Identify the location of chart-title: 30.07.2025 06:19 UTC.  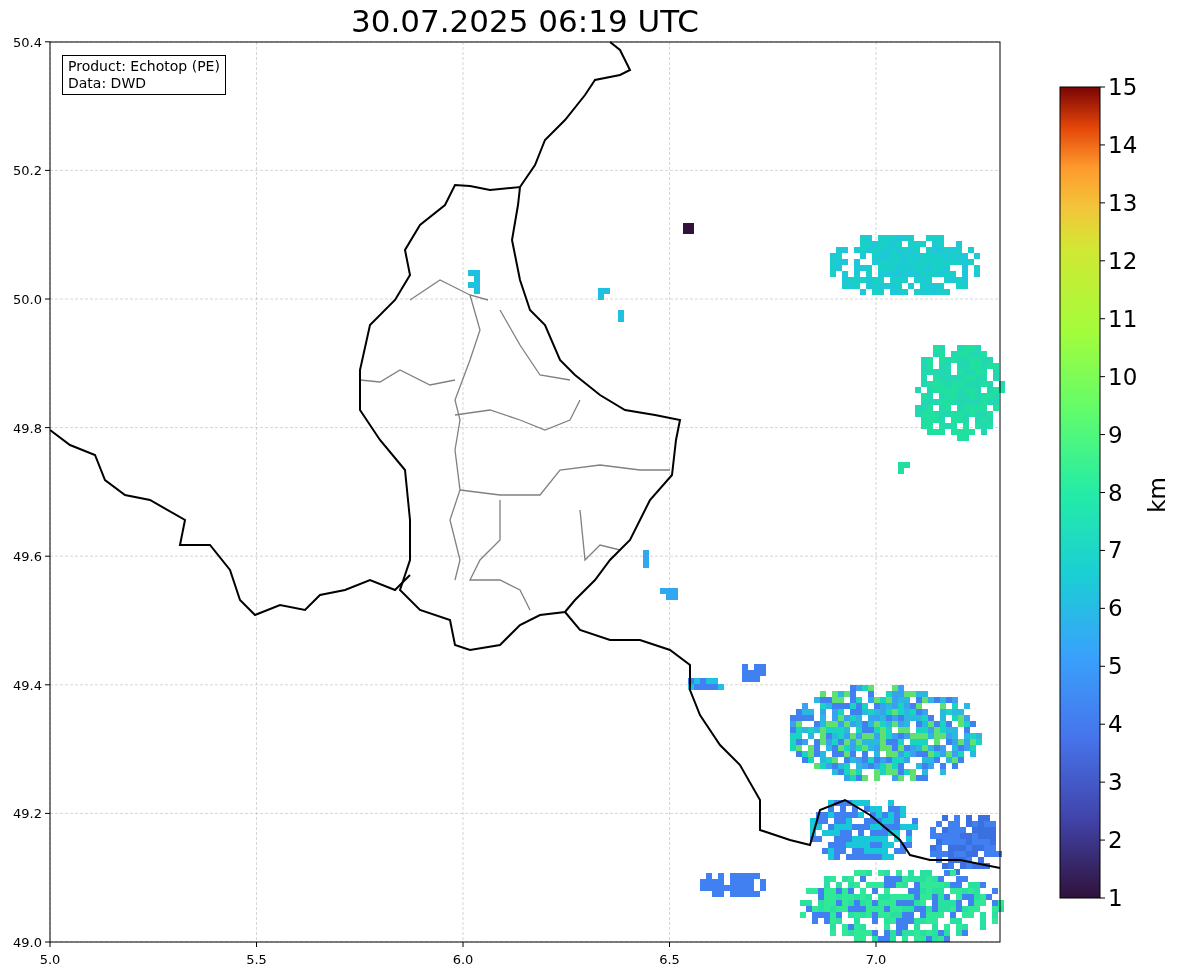
(525, 21).